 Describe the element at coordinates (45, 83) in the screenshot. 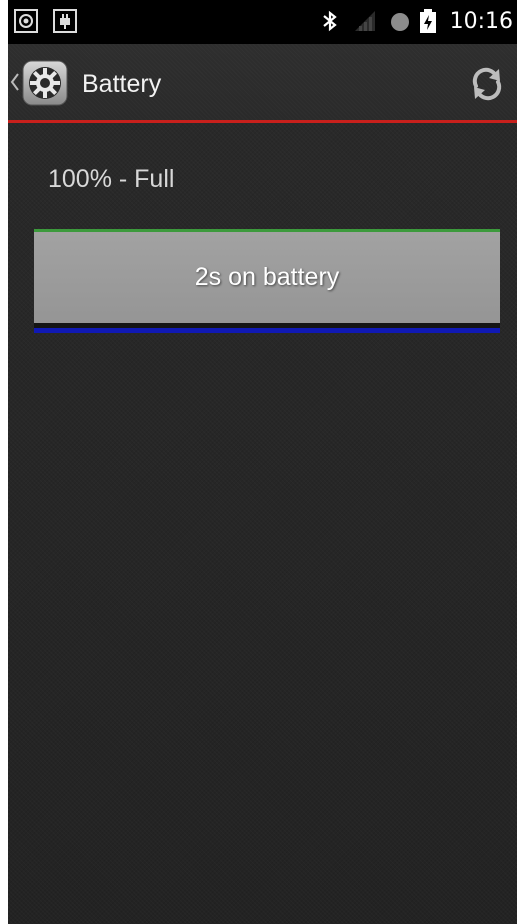

I see `settings-gear-icon` at that location.